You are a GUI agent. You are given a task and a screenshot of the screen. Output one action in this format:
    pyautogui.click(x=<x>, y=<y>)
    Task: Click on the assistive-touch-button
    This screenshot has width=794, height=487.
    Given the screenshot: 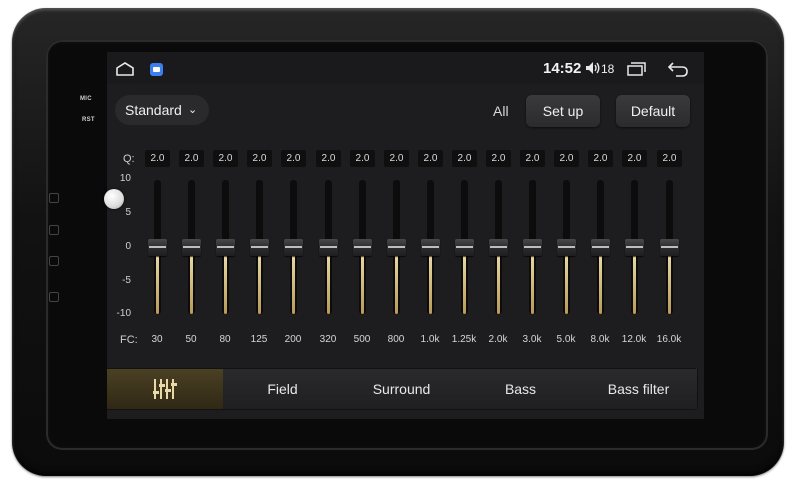 What is the action you would take?
    pyautogui.click(x=114, y=199)
    